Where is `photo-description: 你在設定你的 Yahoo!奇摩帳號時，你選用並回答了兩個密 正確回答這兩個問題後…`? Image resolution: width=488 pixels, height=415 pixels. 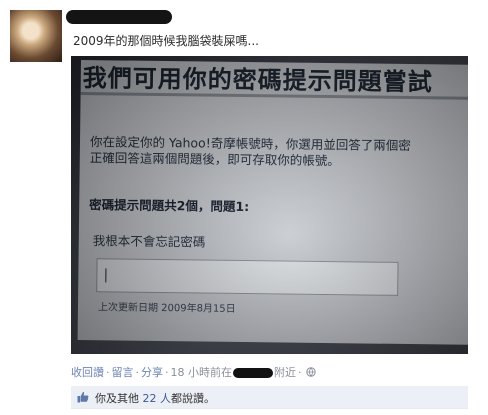
photo-description: 你在設定你的 Yahoo!奇摩帳號時，你選用並回答了兩個密 正確回答這兩個問題後… is located at coordinates (279, 152).